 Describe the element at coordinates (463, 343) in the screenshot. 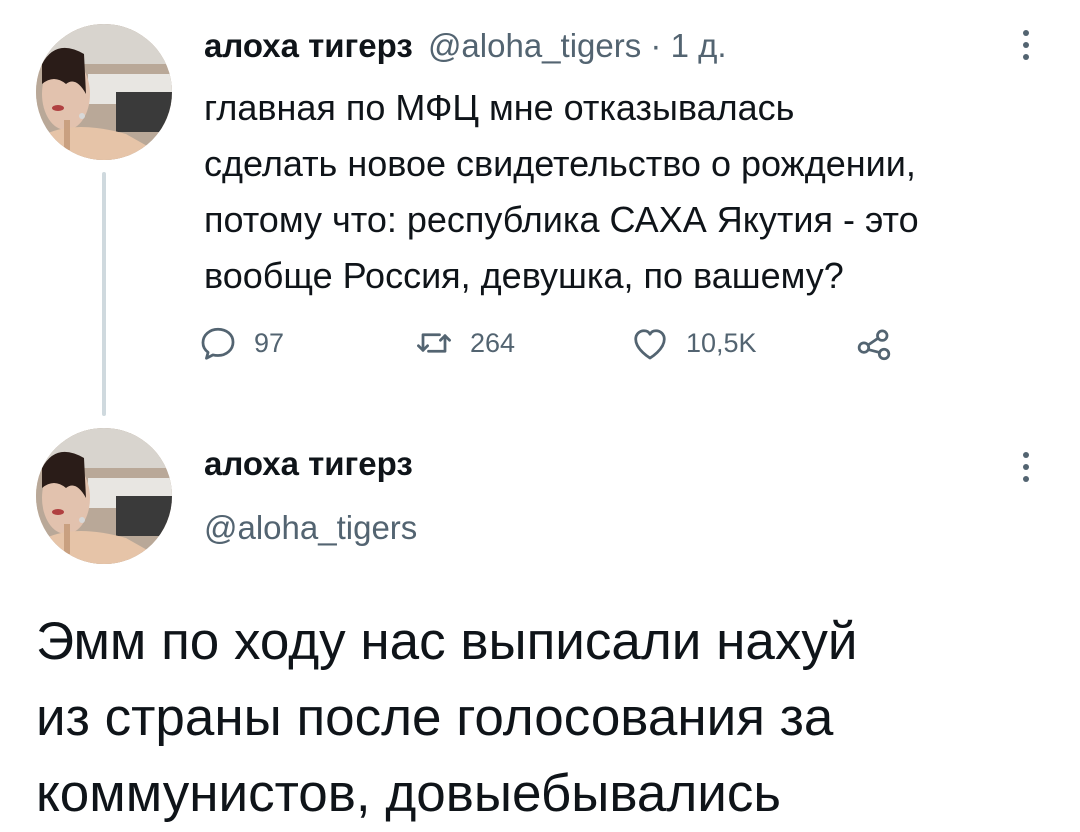

I see `retweet-button: 264` at that location.